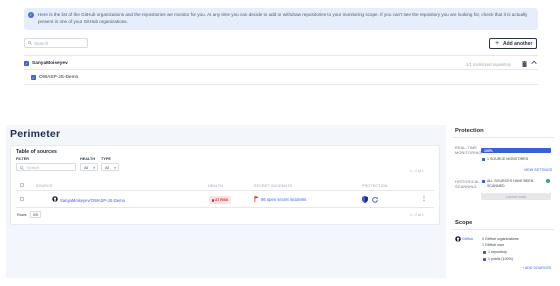  Describe the element at coordinates (283, 199) in the screenshot. I see `incidents-link: 66 open secret incidents` at that location.